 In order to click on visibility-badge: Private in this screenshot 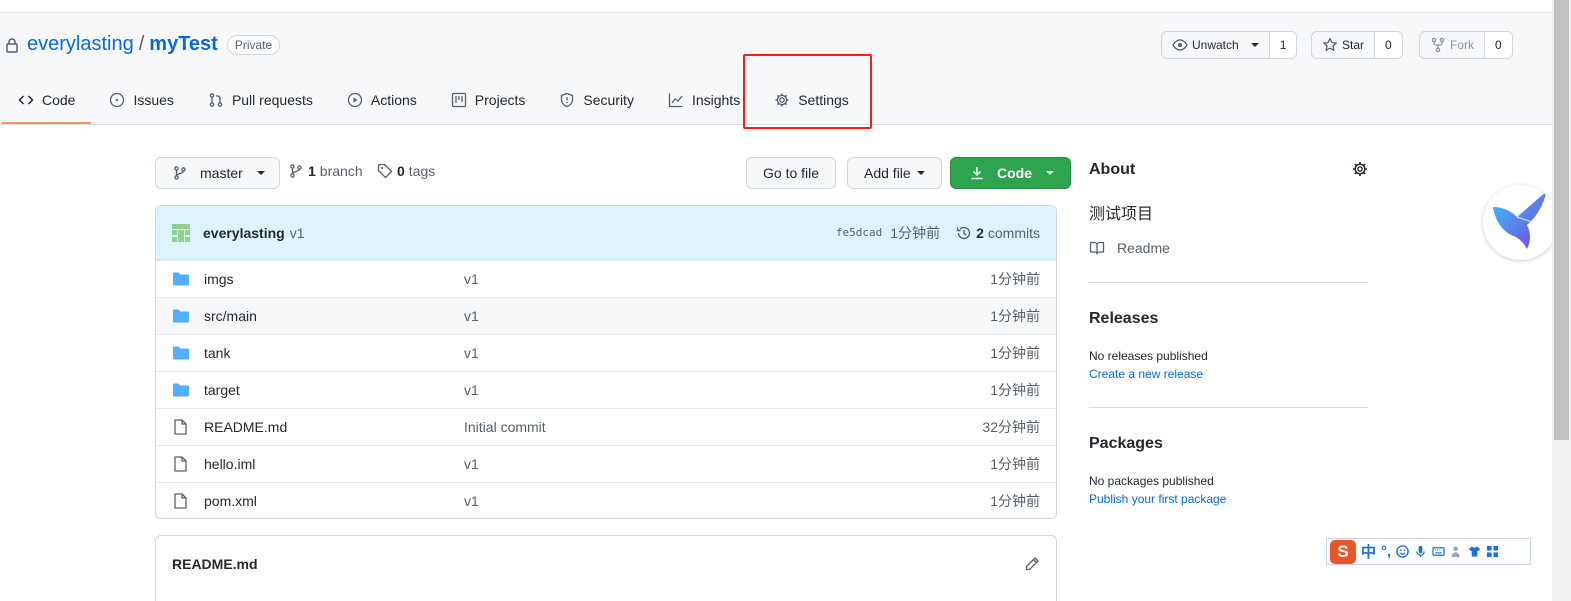, I will do `click(253, 44)`.